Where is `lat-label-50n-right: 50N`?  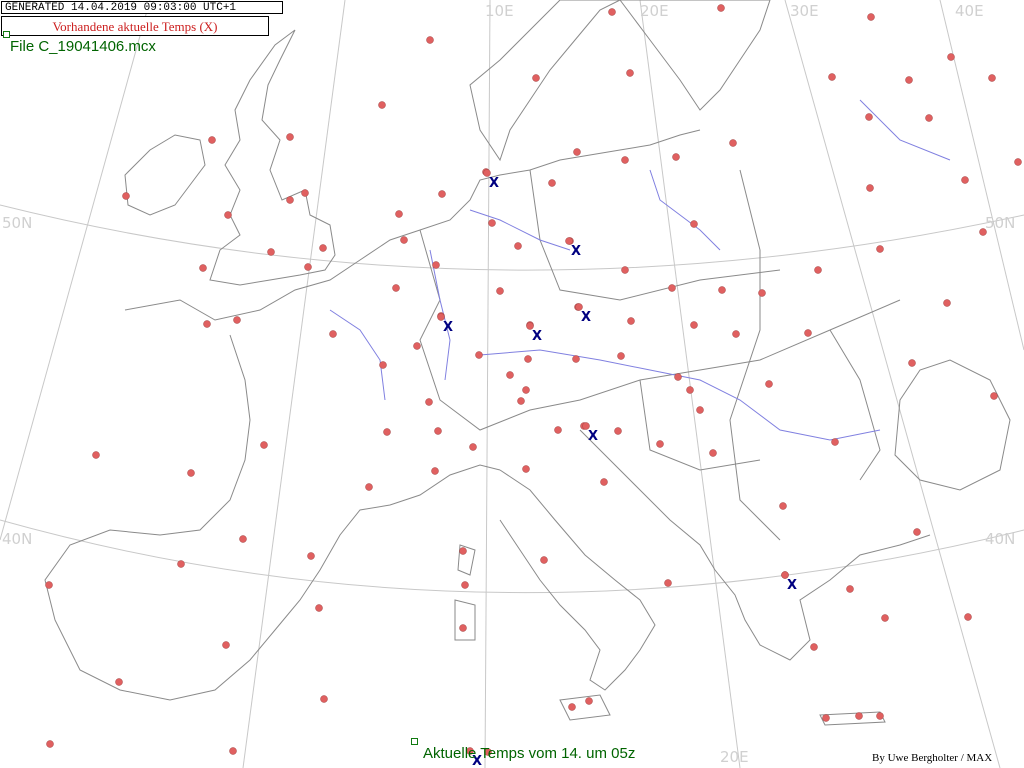
lat-label-50n-right: 50N is located at coordinates (1000, 223).